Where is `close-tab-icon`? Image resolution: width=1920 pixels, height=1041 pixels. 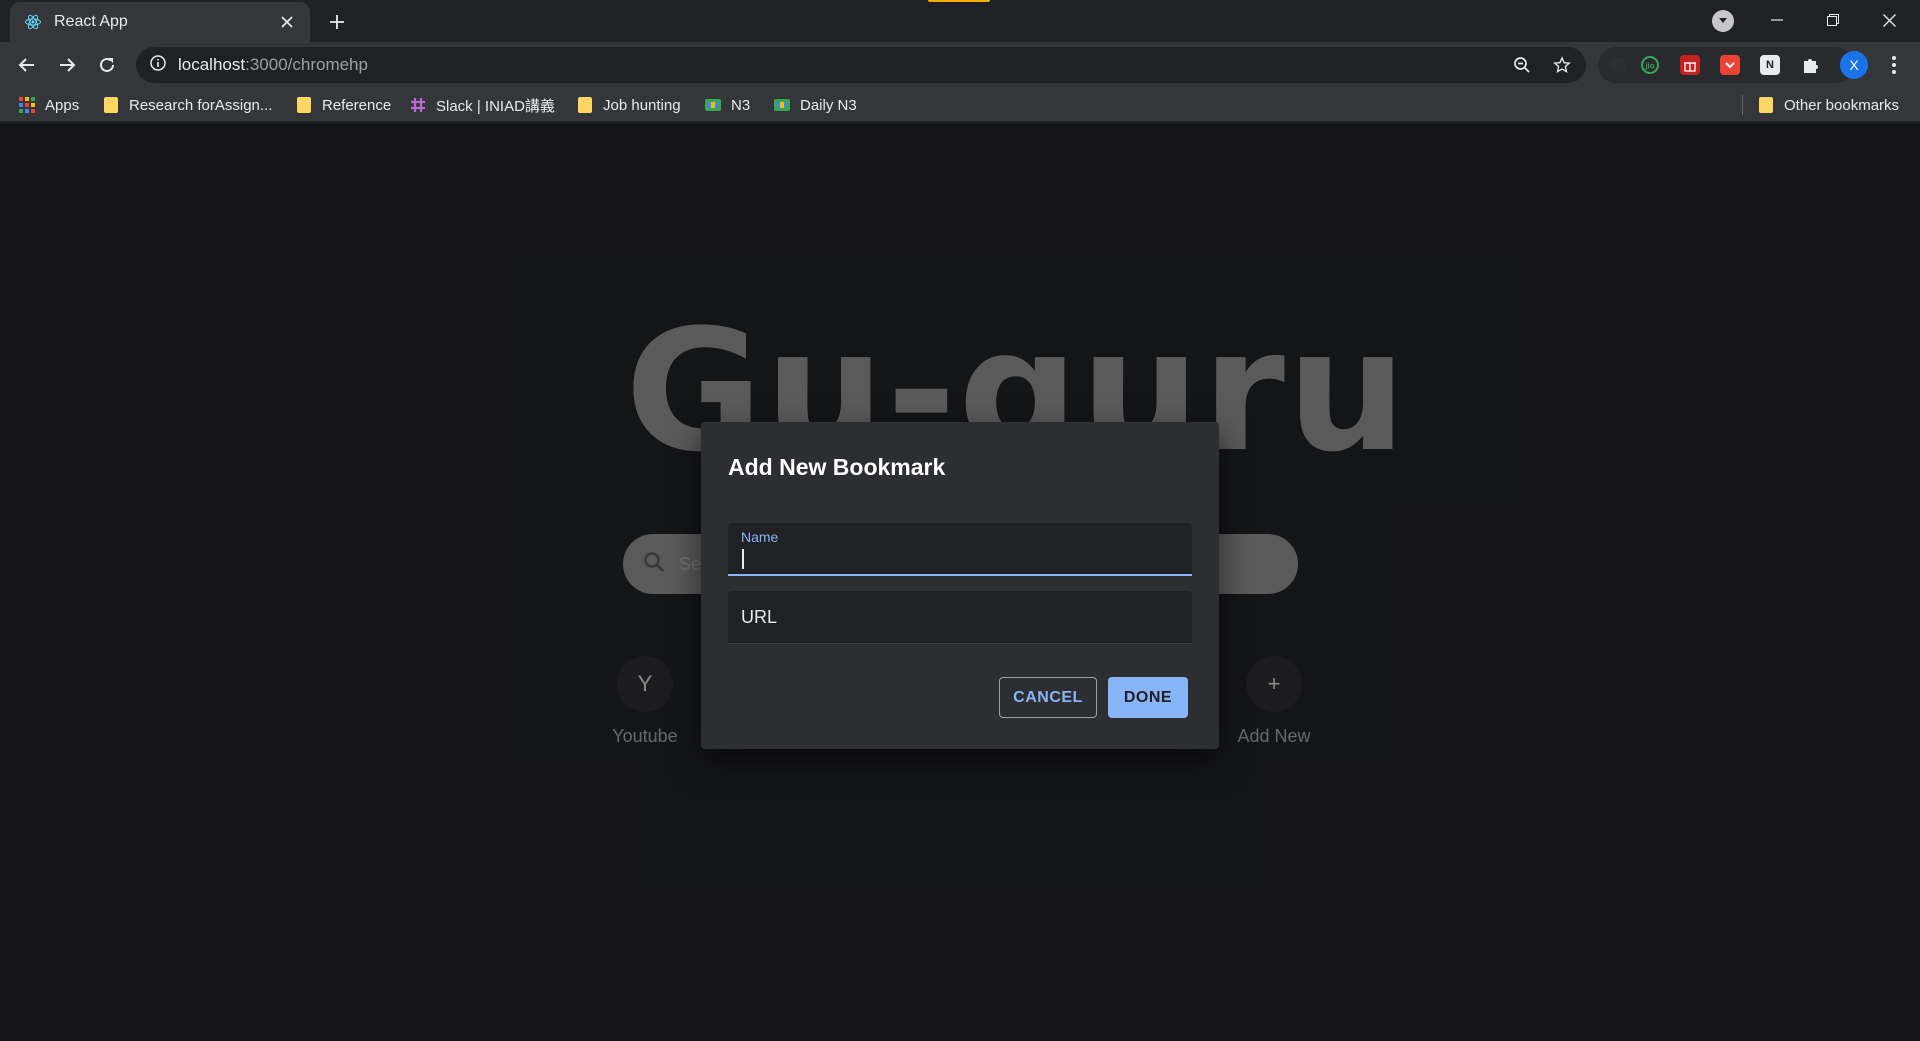
close-tab-icon is located at coordinates (287, 22).